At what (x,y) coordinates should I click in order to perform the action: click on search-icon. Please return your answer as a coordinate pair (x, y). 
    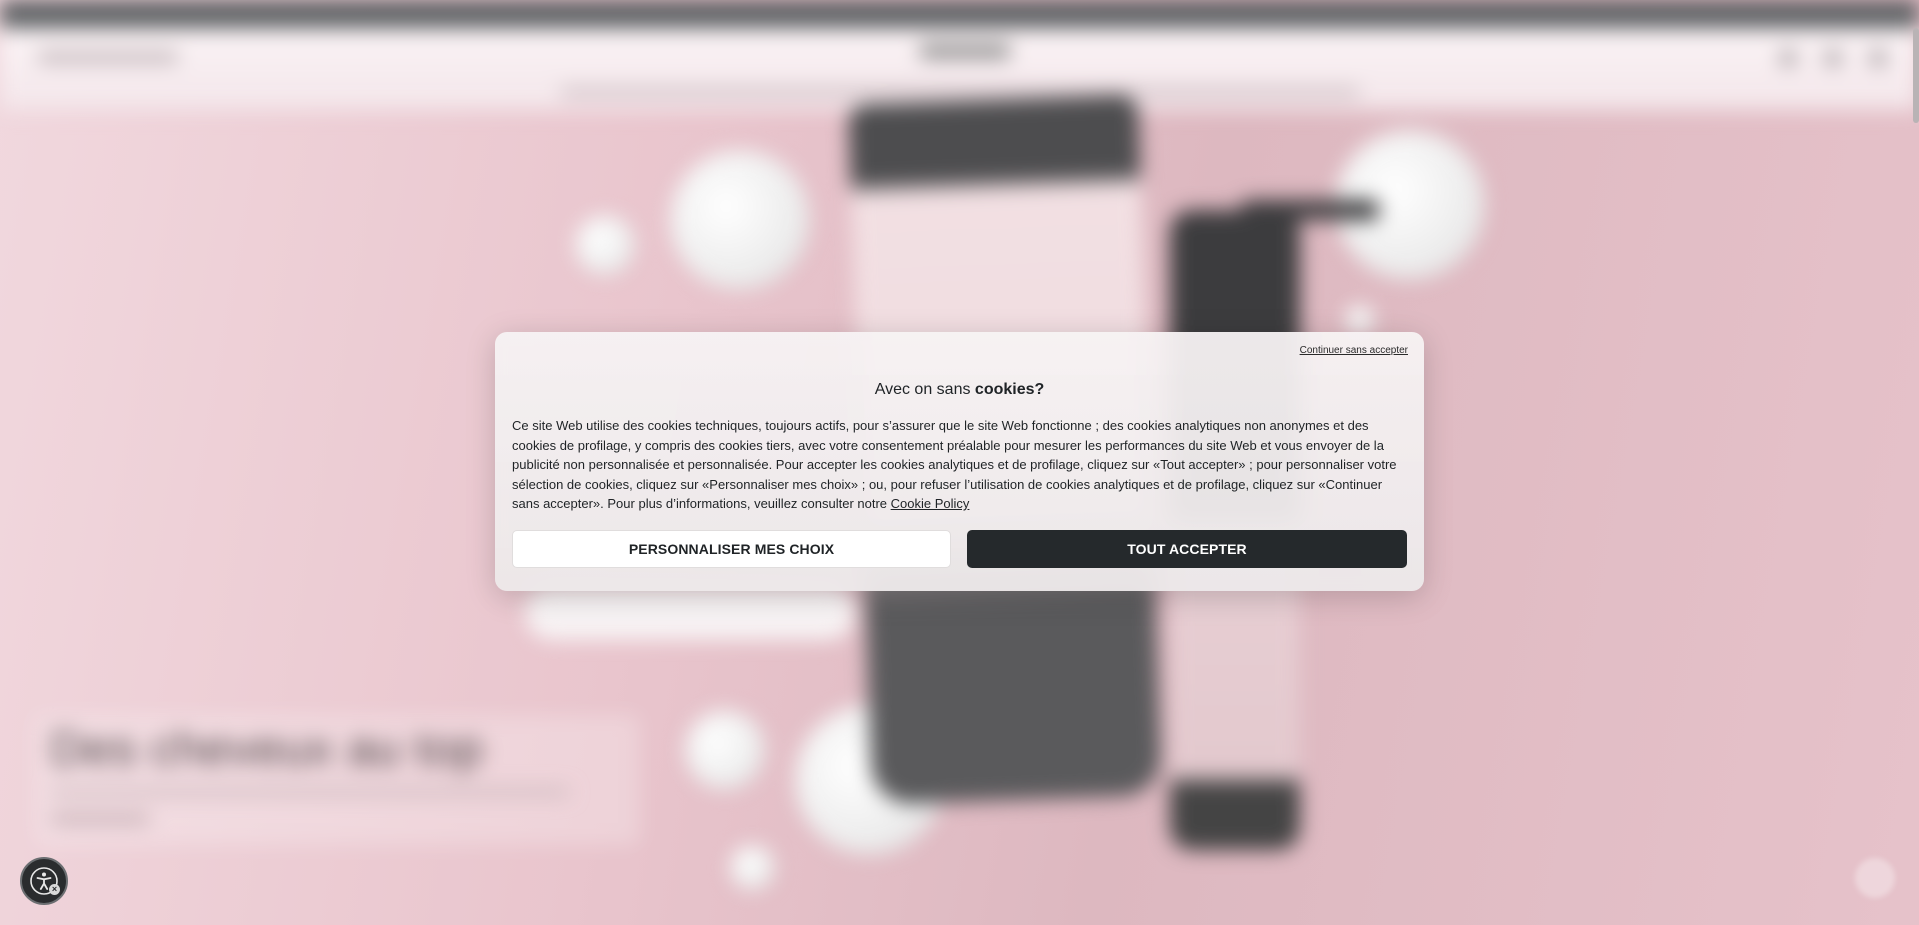
    Looking at the image, I should click on (1788, 58).